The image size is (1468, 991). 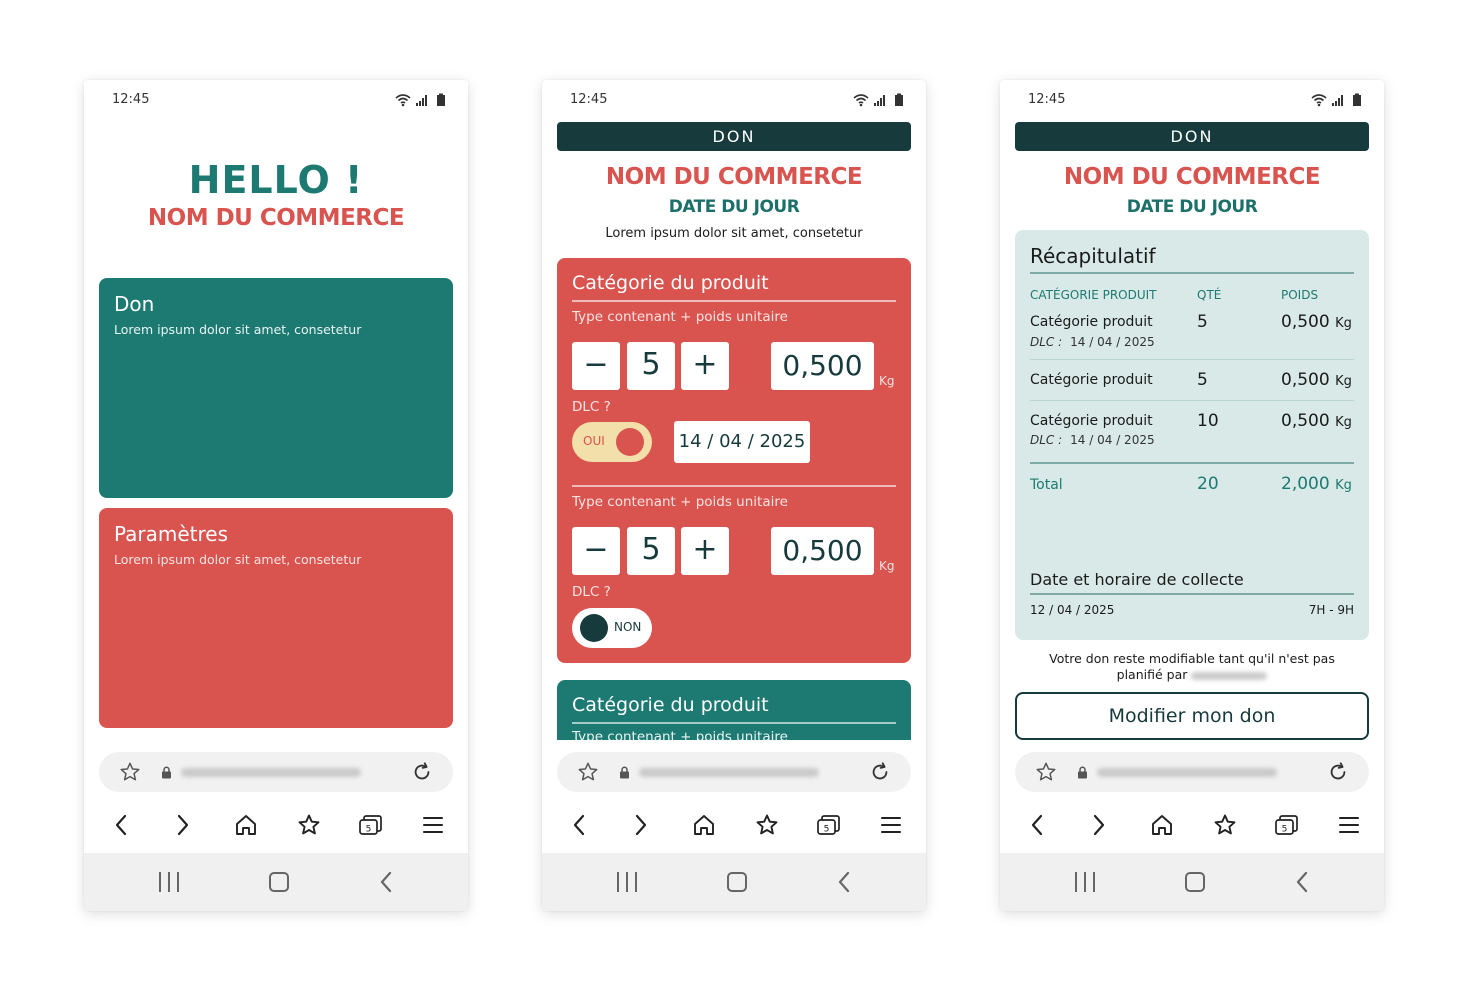 What do you see at coordinates (1192, 716) in the screenshot?
I see `modify-donation-button: Modifier mon don` at bounding box center [1192, 716].